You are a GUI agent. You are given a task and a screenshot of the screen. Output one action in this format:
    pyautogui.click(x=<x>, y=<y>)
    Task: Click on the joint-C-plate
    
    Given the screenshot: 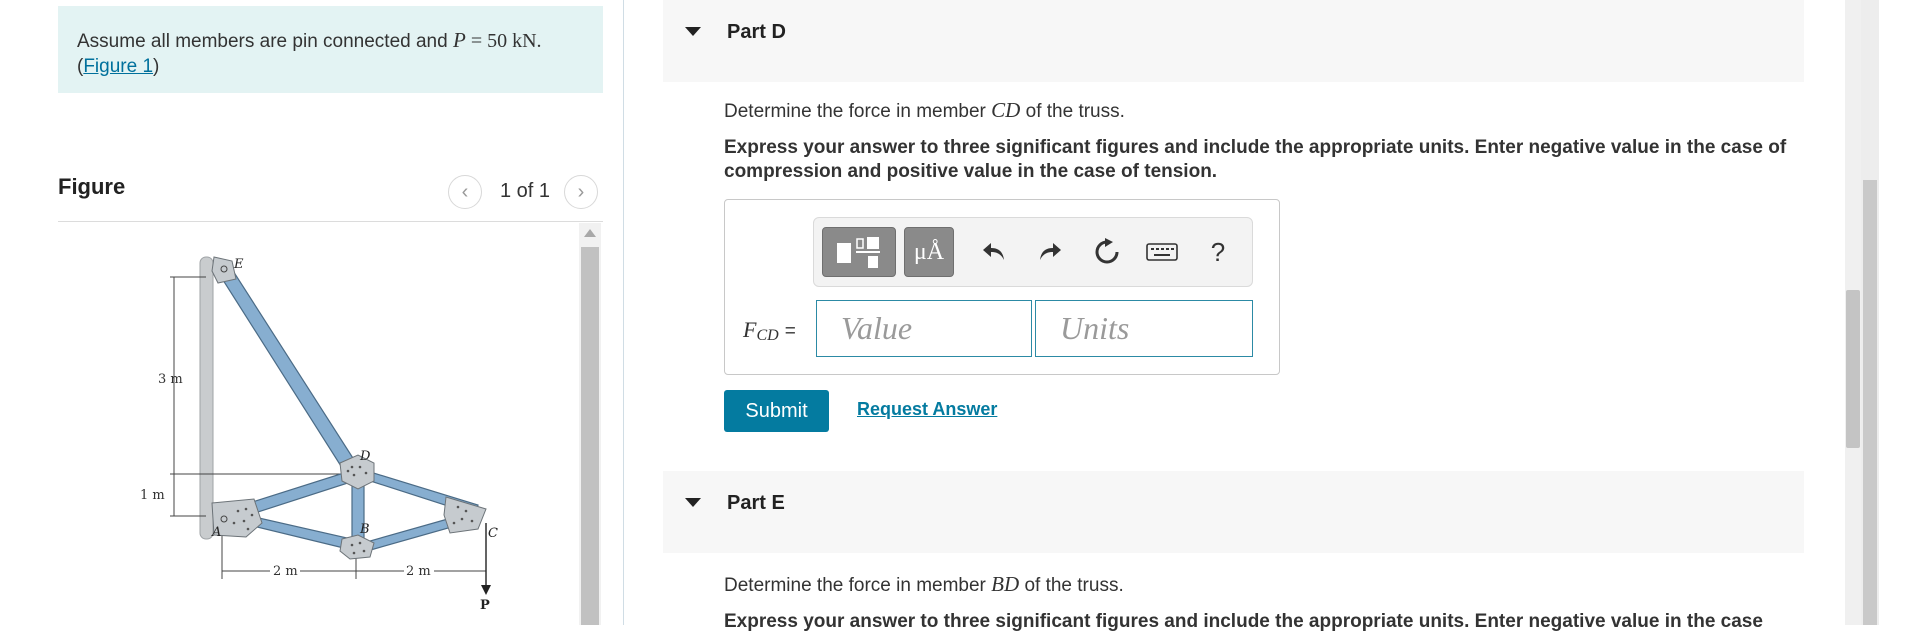 What is the action you would take?
    pyautogui.click(x=465, y=515)
    